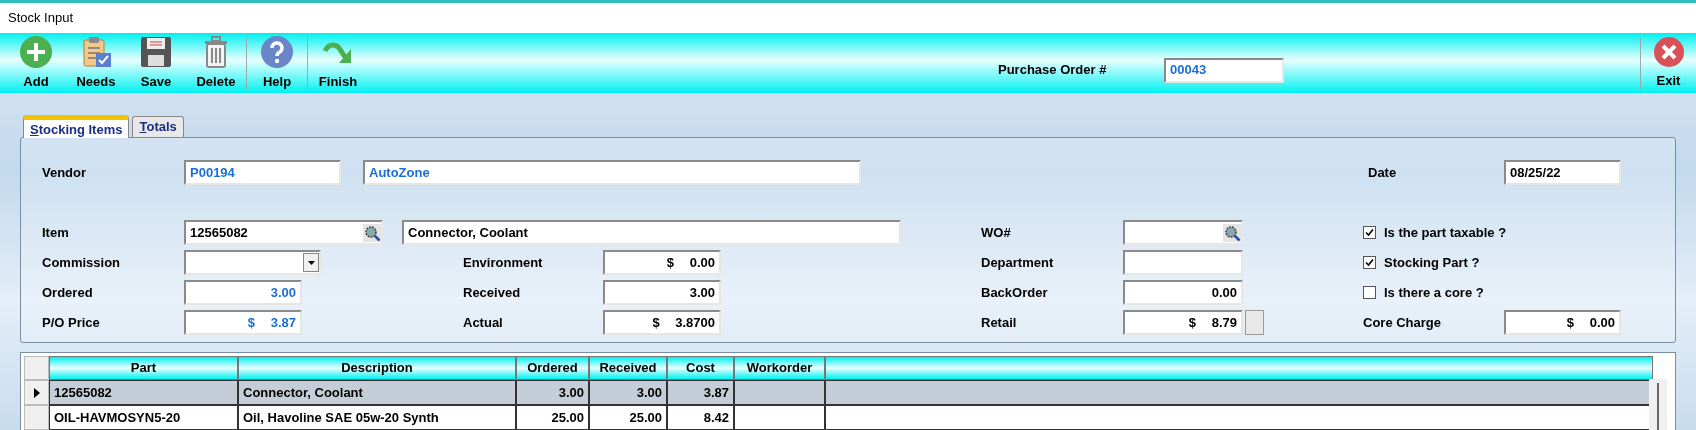 Image resolution: width=1696 pixels, height=430 pixels. I want to click on row-header, so click(36, 392).